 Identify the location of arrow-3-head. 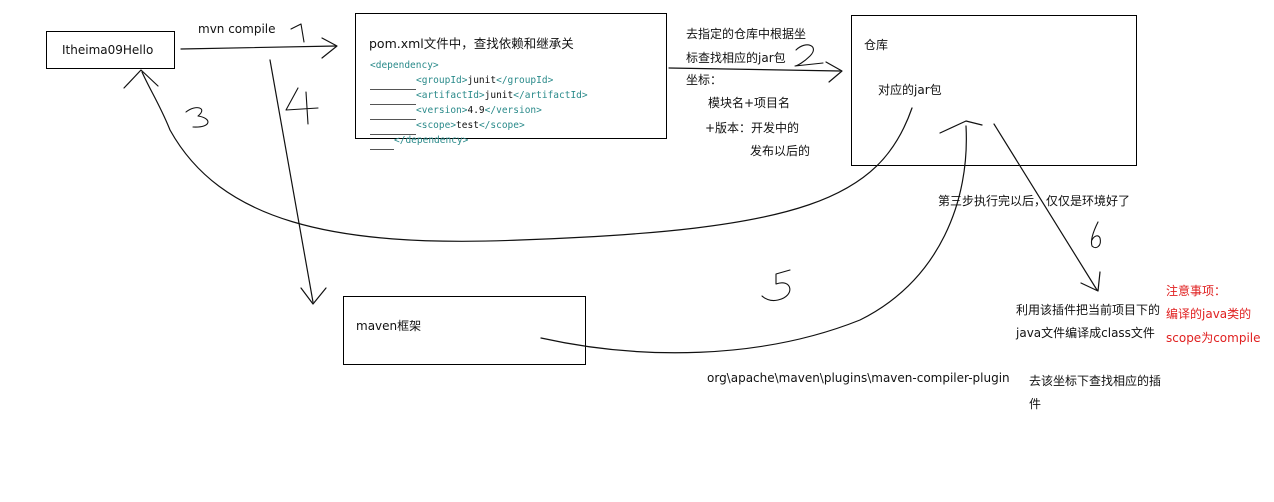
(141, 79).